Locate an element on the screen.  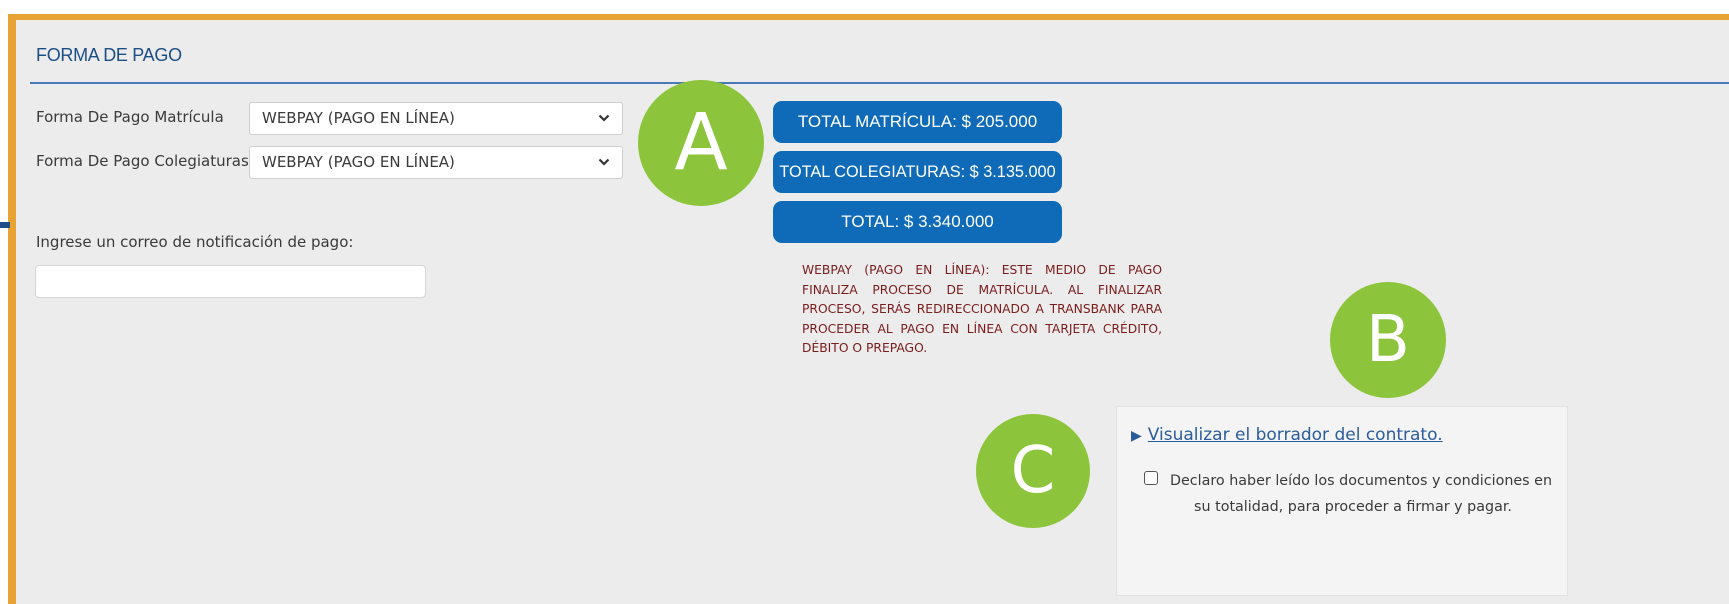
annotation-marker-a: A is located at coordinates (701, 143).